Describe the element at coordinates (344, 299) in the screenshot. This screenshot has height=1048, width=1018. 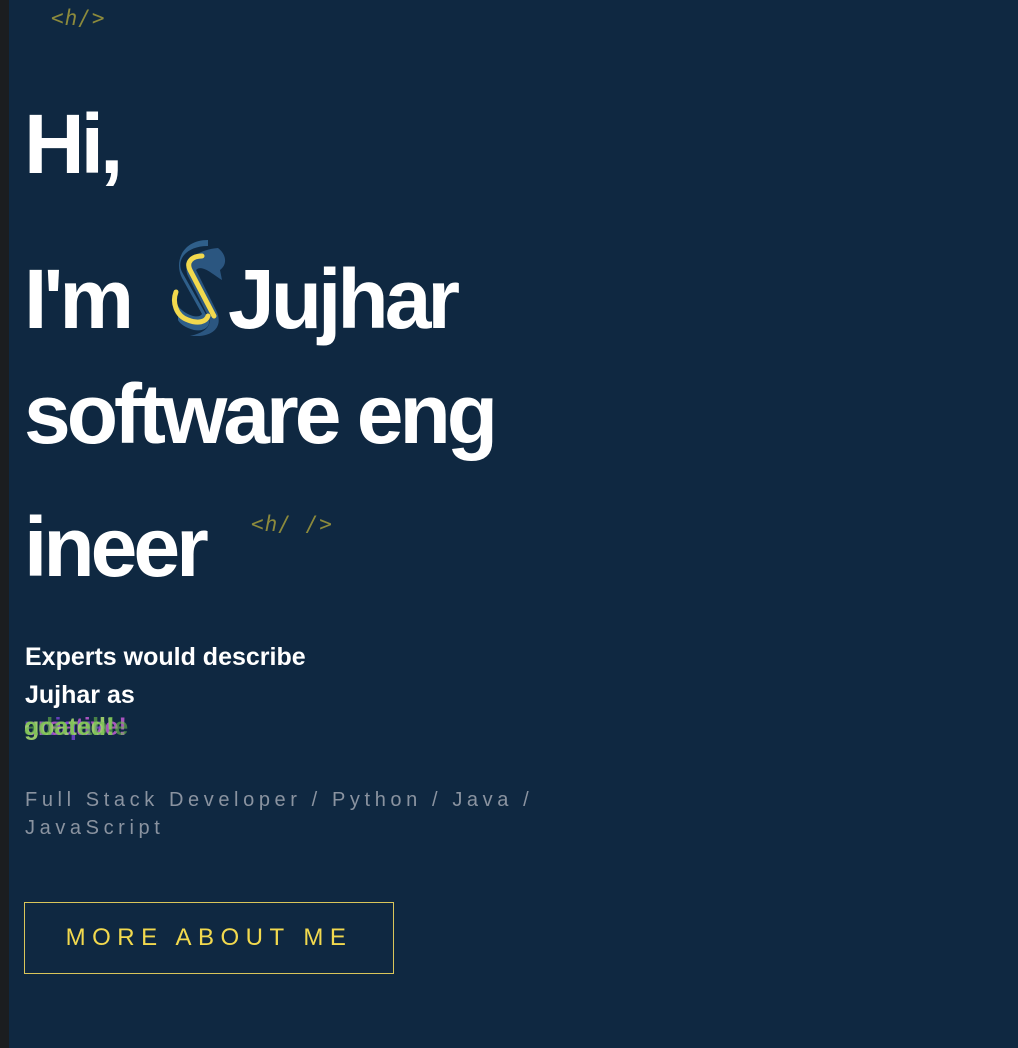
I see `hero-name-text: Jujhar` at that location.